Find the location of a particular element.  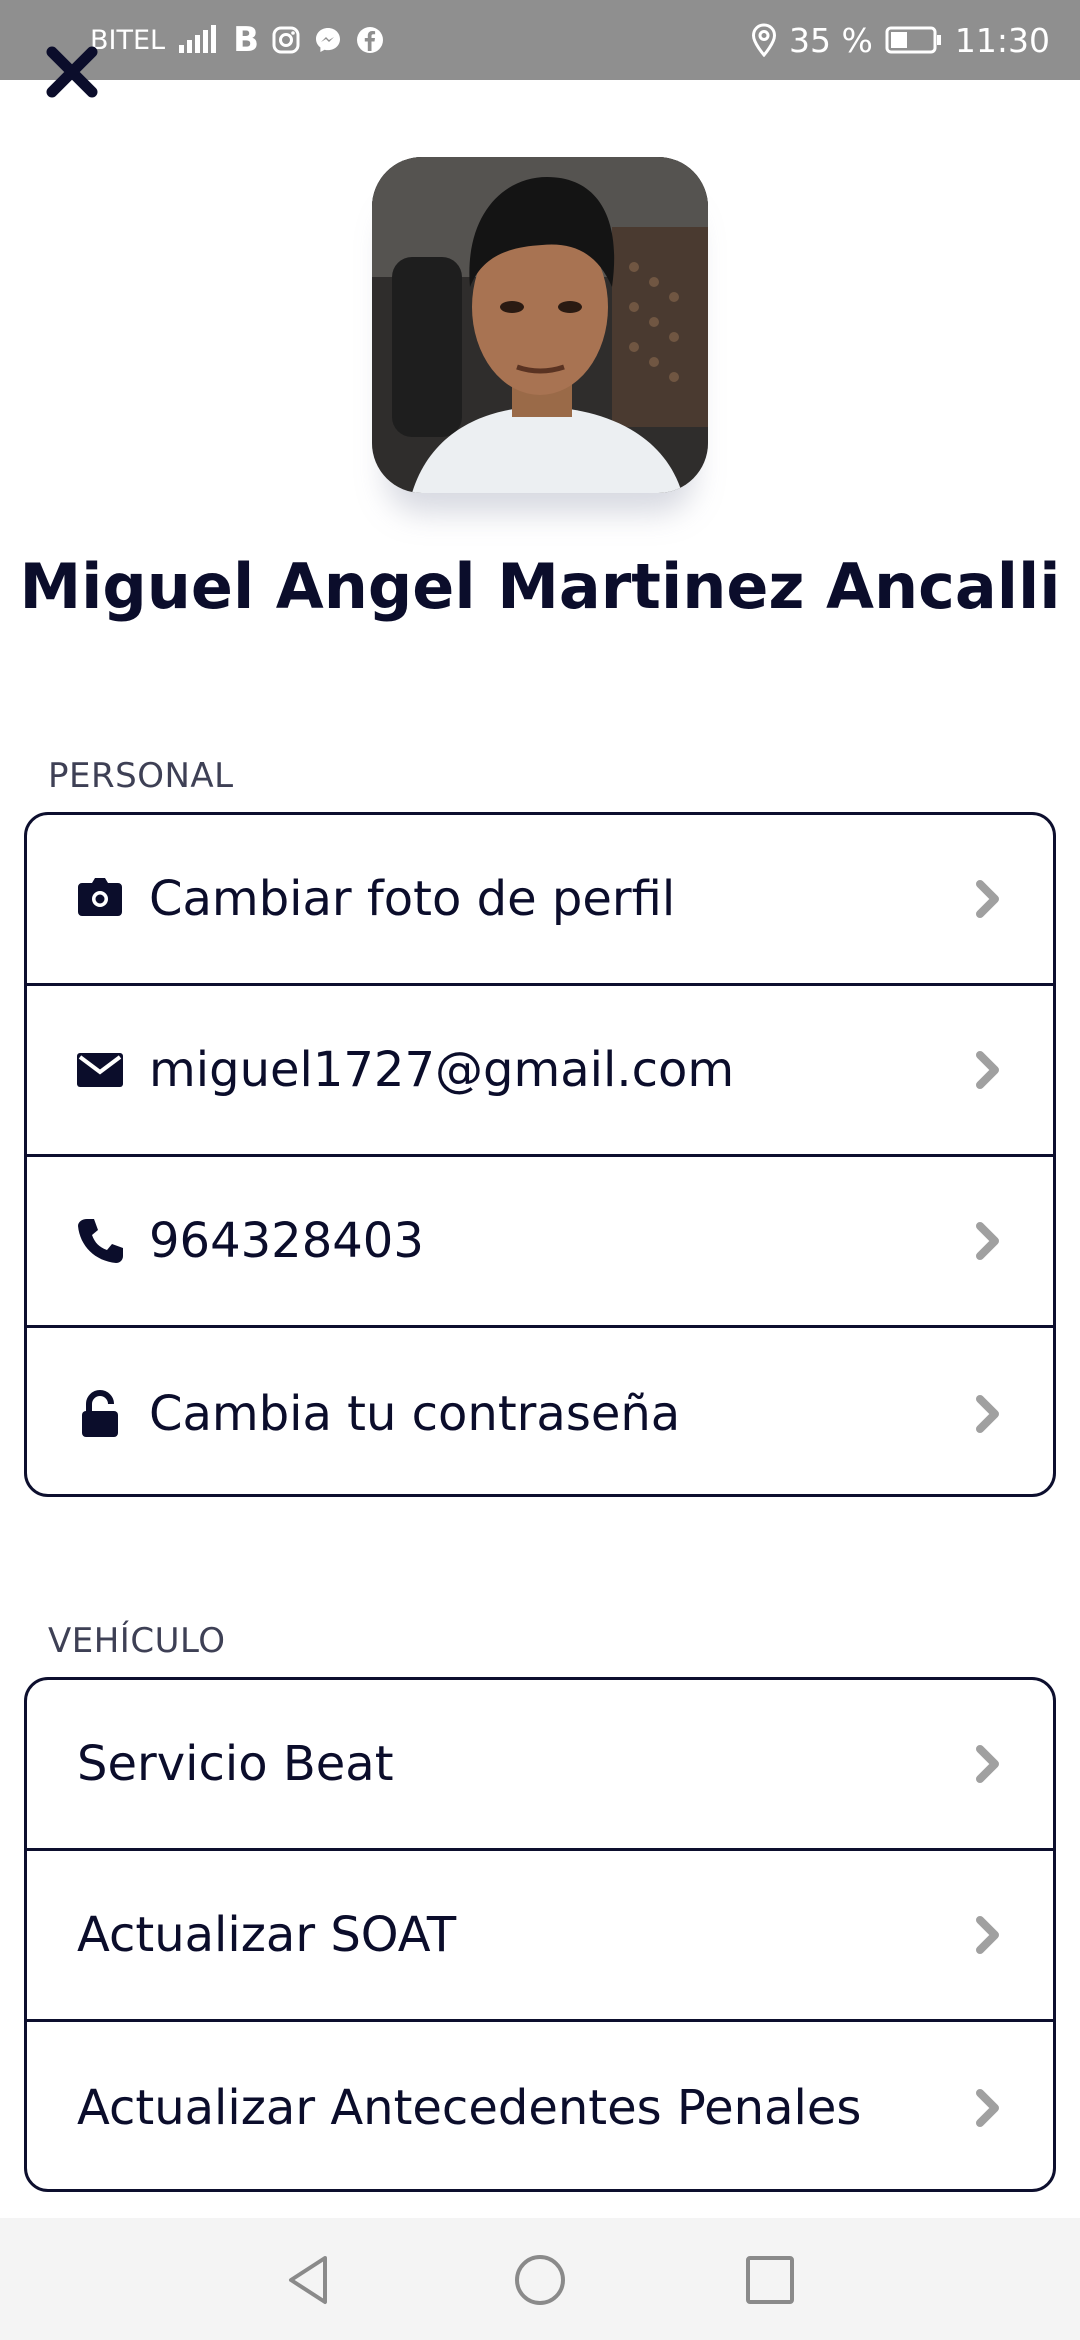

profile-photo is located at coordinates (540, 325).